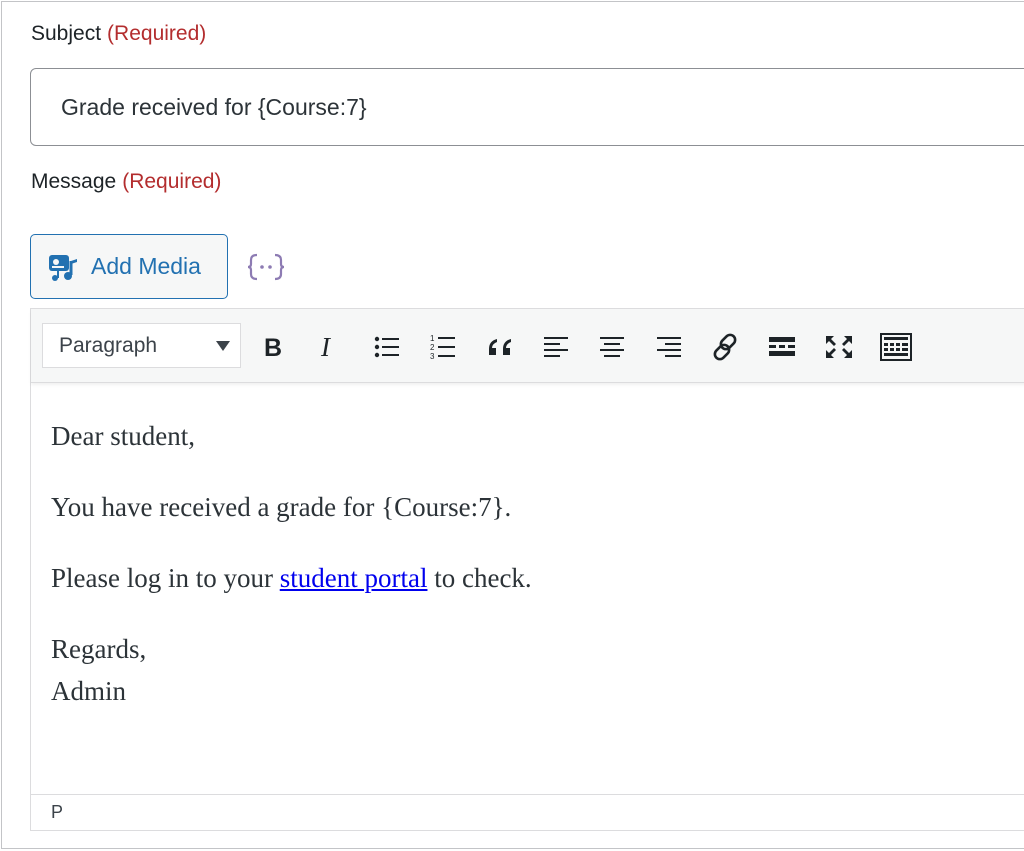 This screenshot has height=851, width=1024. Describe the element at coordinates (432, 338) in the screenshot. I see `svg-text: 1` at that location.